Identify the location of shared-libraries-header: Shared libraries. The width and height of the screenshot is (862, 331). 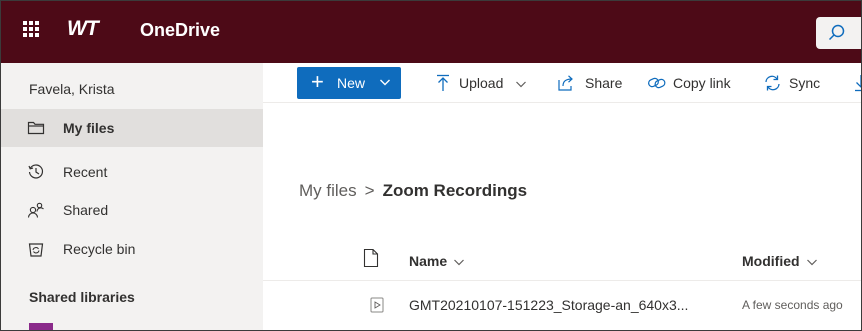
(82, 297).